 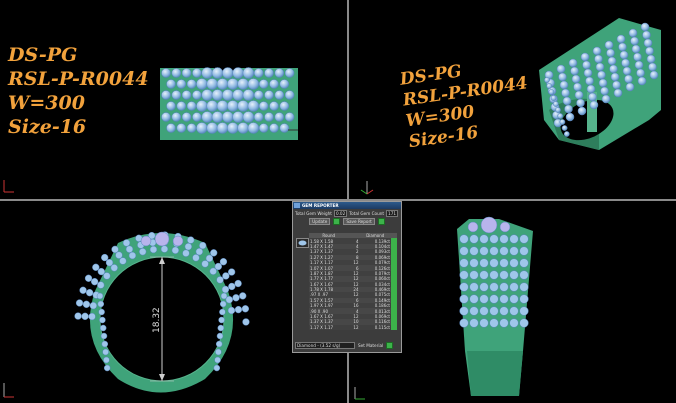 I want to click on table-row: 1.67 X 1.67 12 0.034ct, so click(x=353, y=284).